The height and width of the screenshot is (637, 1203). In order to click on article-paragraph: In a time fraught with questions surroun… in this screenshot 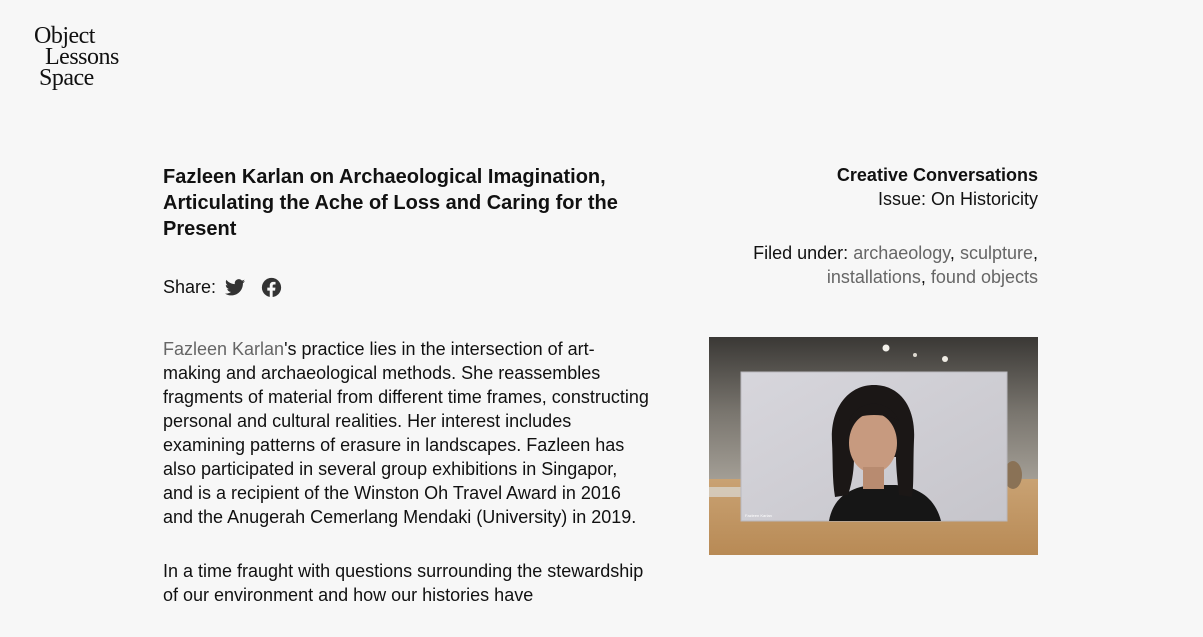, I will do `click(403, 583)`.